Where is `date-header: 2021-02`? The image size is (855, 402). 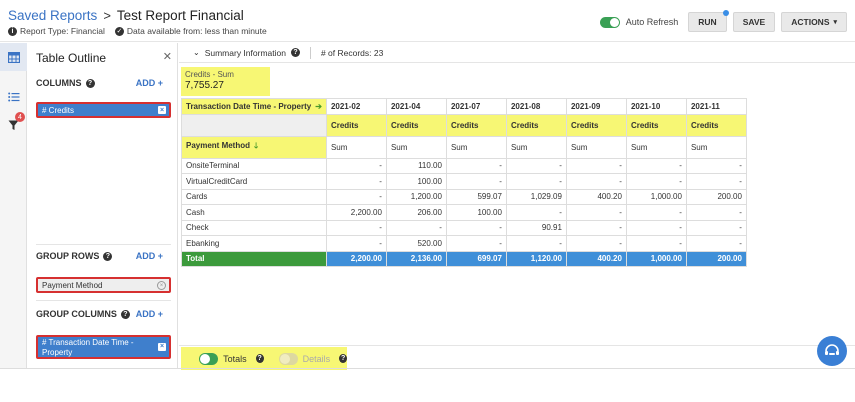 date-header: 2021-02 is located at coordinates (356, 106).